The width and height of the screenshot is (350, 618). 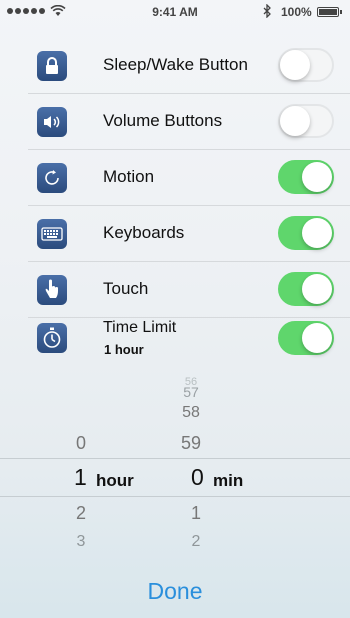 What do you see at coordinates (296, 12) in the screenshot?
I see `battery-percent: 100%` at bounding box center [296, 12].